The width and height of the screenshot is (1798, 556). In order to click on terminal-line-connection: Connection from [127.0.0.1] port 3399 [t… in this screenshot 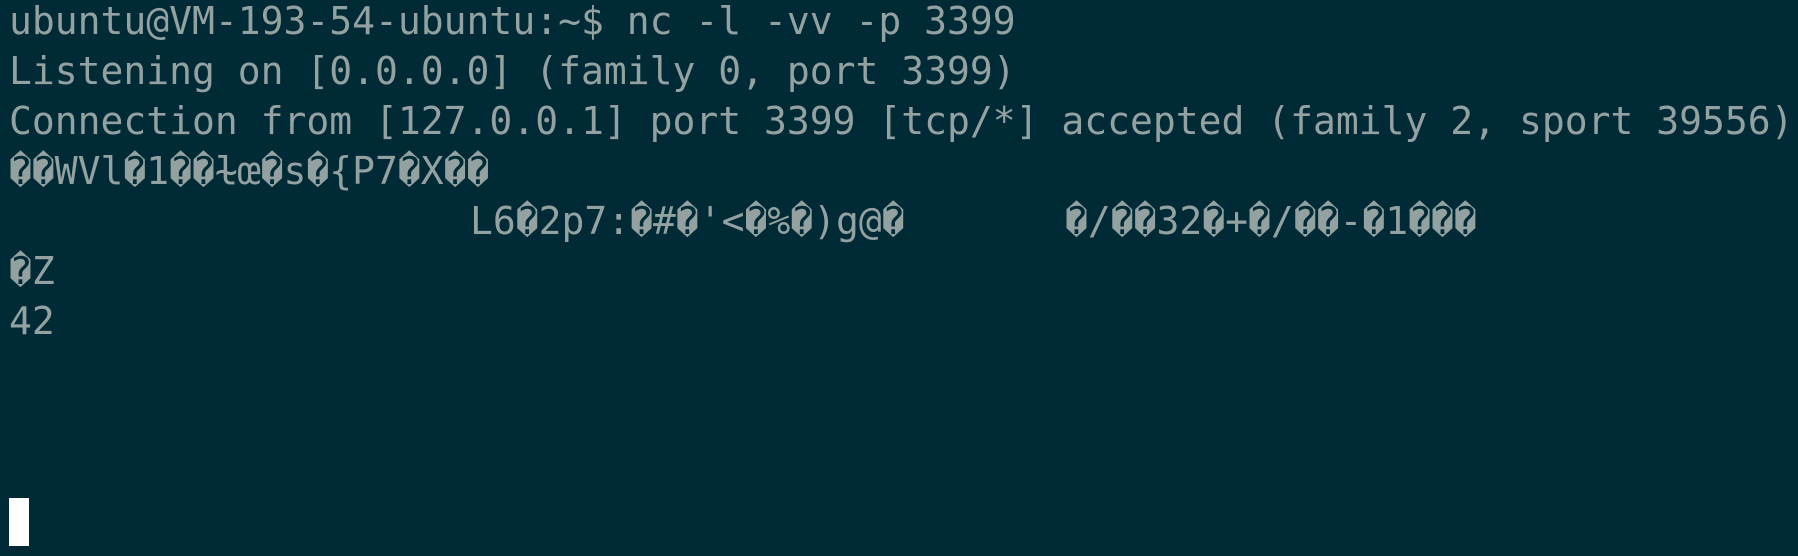, I will do `click(901, 121)`.